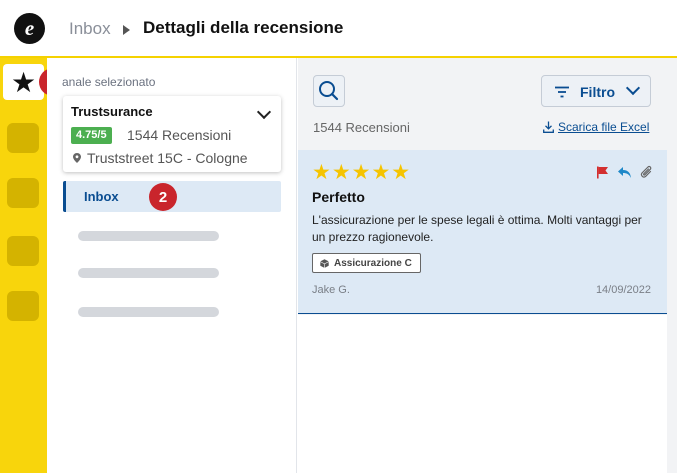 This screenshot has width=677, height=473. I want to click on download-excel-label: Scarica file Excel, so click(604, 127).